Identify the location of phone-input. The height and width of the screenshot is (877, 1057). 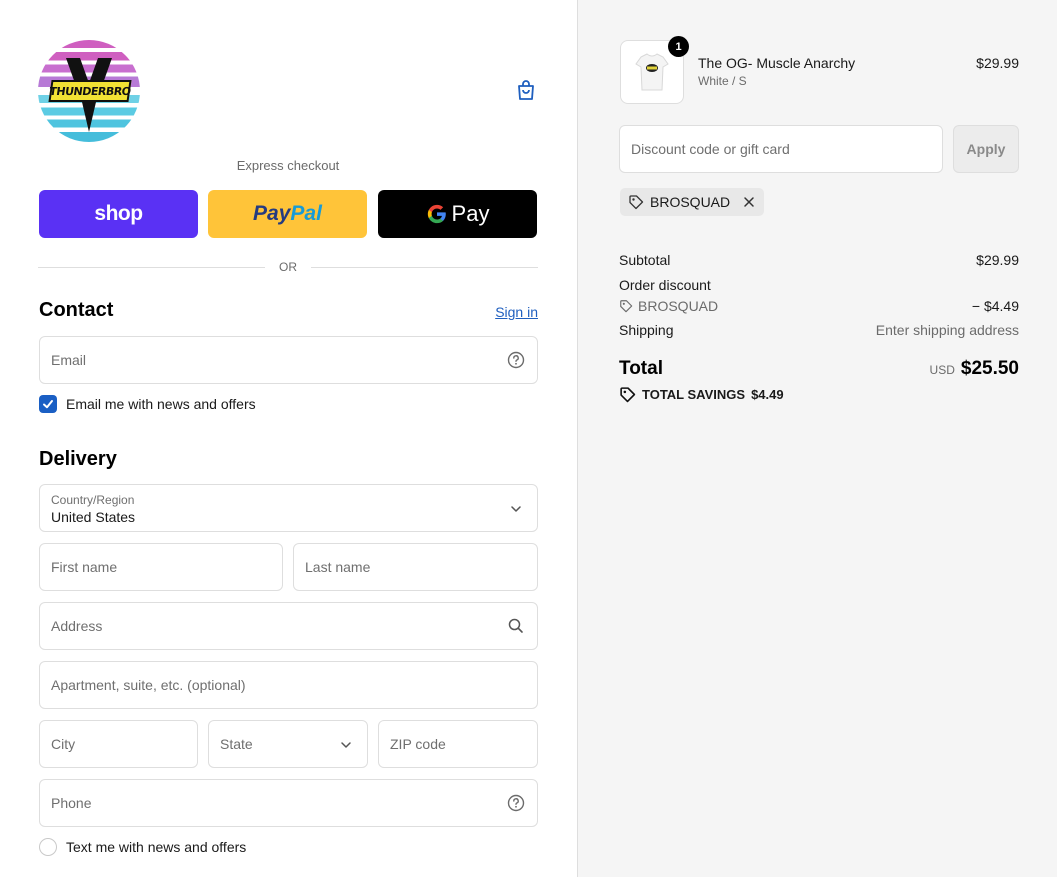
(288, 803).